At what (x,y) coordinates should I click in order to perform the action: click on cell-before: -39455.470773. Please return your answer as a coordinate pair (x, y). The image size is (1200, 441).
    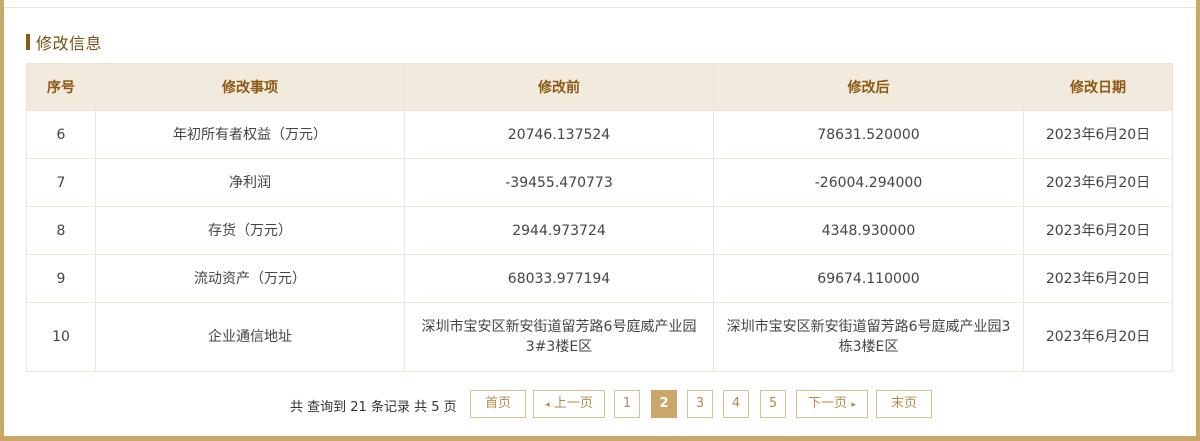
    Looking at the image, I should click on (559, 182).